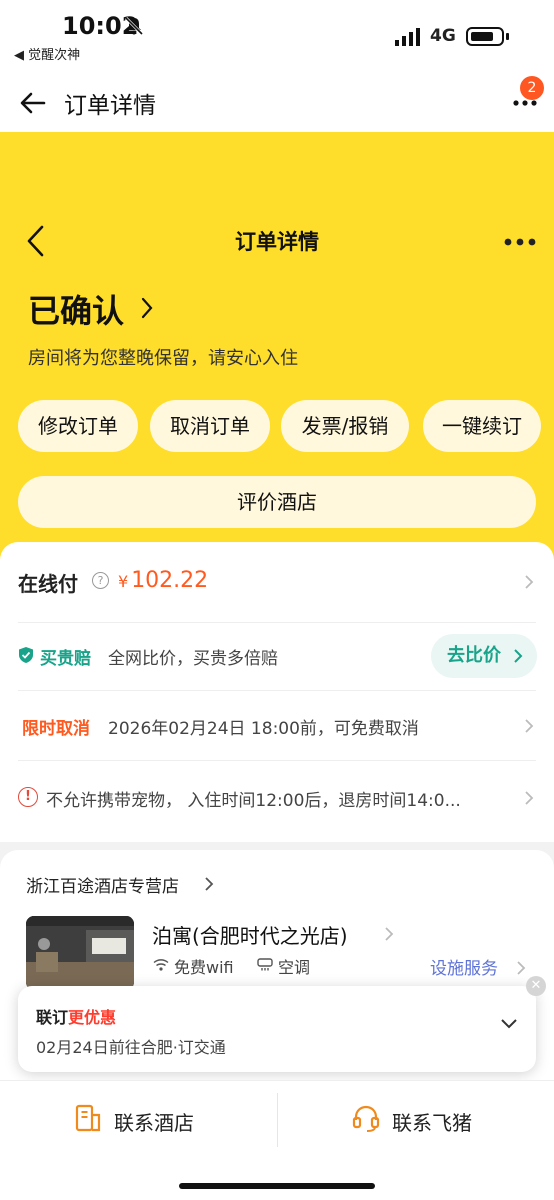  What do you see at coordinates (78, 426) in the screenshot?
I see `modify-order-button: 修改订单` at bounding box center [78, 426].